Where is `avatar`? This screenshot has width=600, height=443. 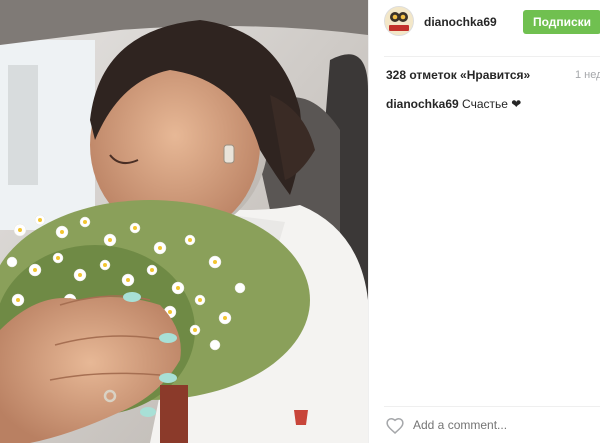
avatar is located at coordinates (399, 21).